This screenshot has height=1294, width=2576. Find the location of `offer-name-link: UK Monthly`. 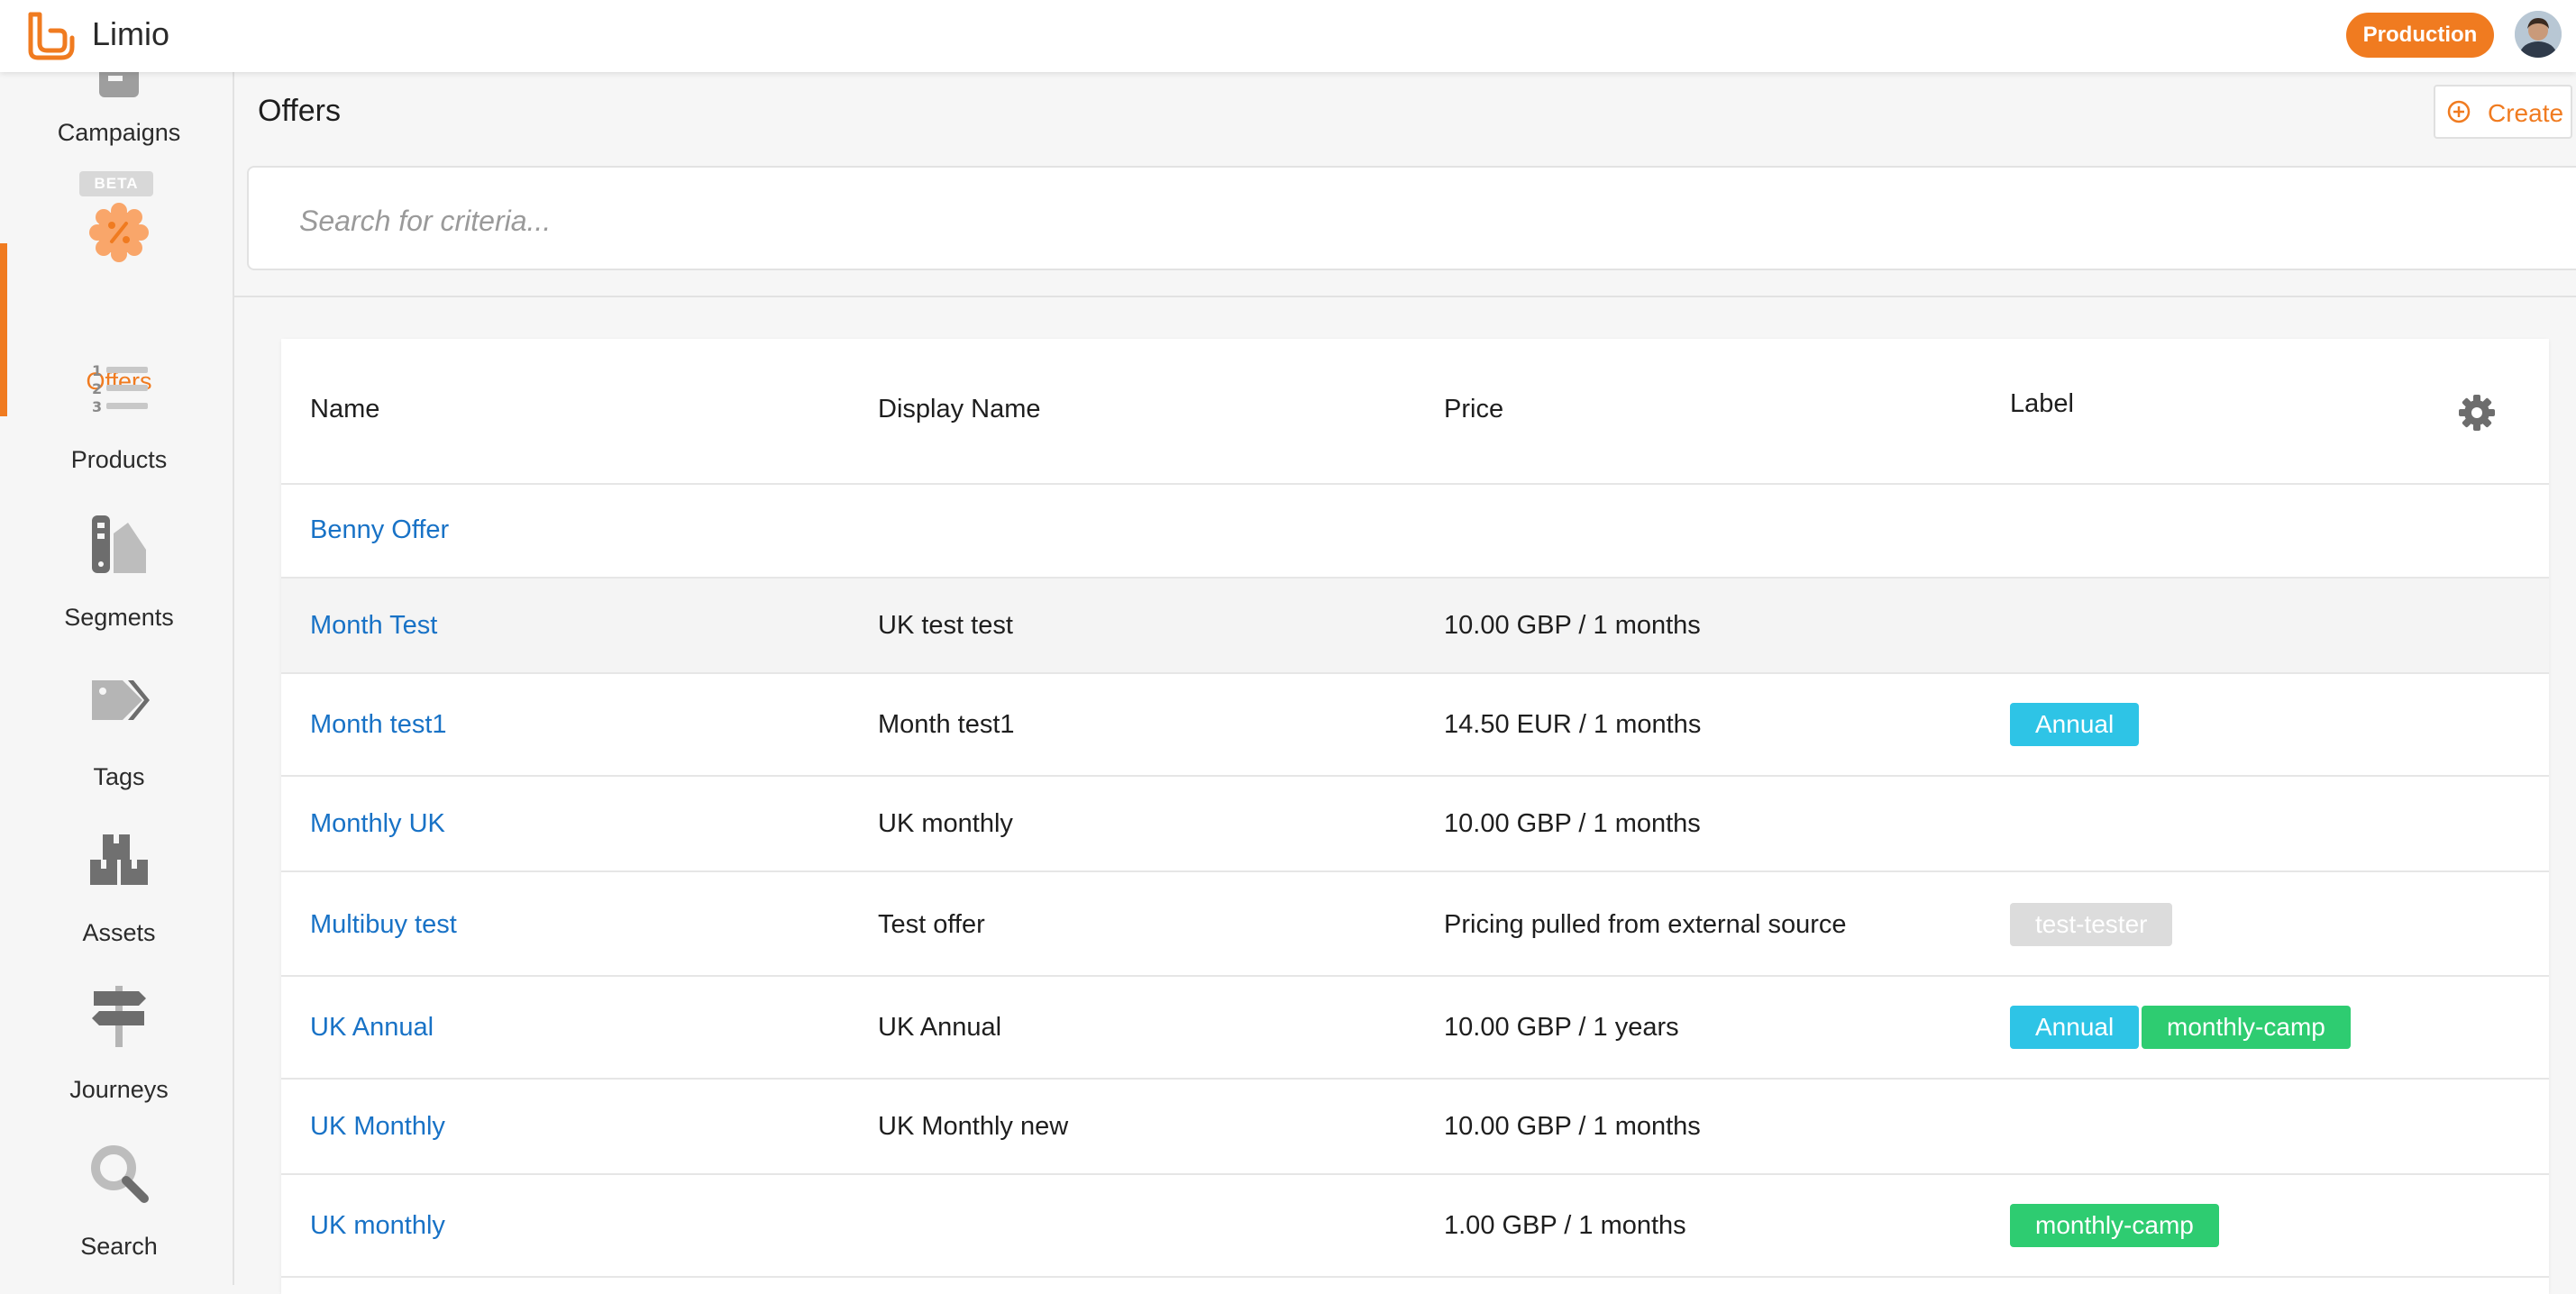

offer-name-link: UK Monthly is located at coordinates (377, 1127).